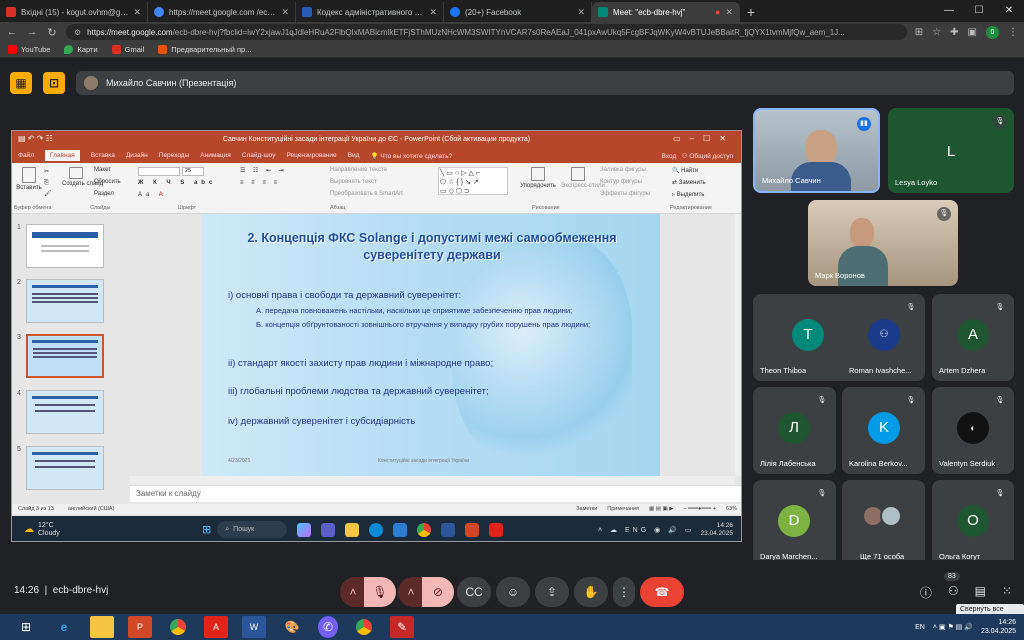 This screenshot has height=640, width=1024. I want to click on system-clock: 14:26 23.04.2025, so click(998, 627).